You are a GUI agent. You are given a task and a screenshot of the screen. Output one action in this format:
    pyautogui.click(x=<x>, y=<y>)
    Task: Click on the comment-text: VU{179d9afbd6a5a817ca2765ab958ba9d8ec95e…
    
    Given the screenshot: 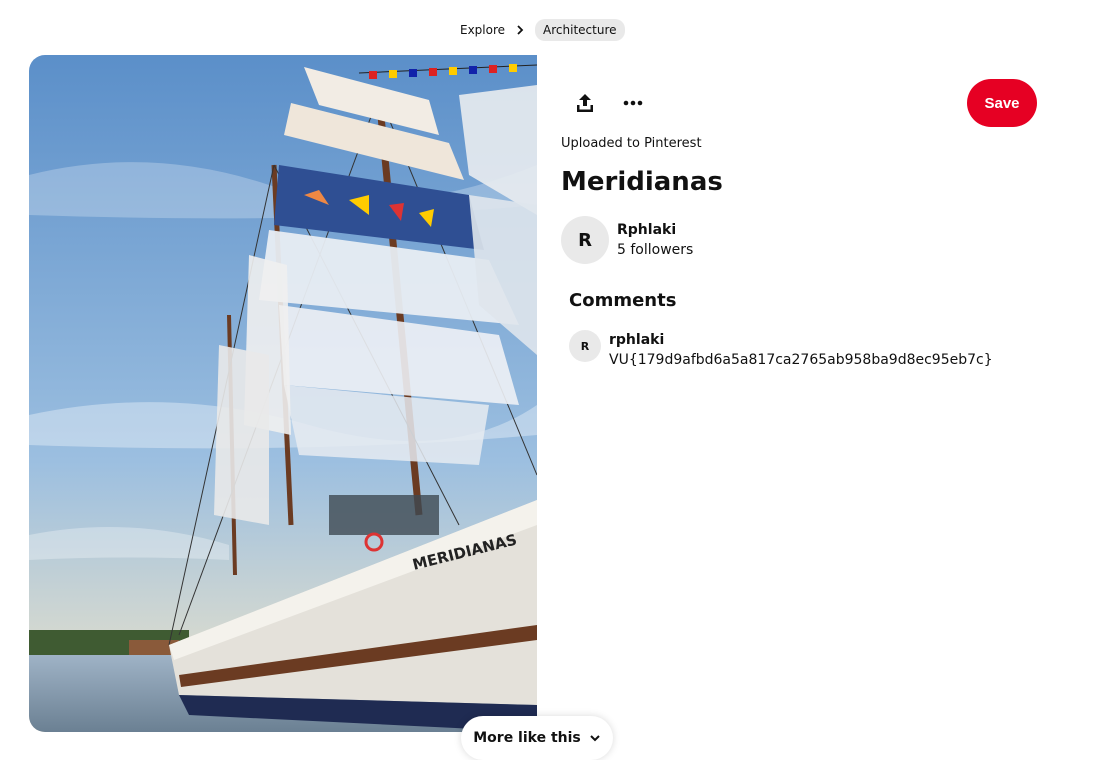 What is the action you would take?
    pyautogui.click(x=801, y=360)
    